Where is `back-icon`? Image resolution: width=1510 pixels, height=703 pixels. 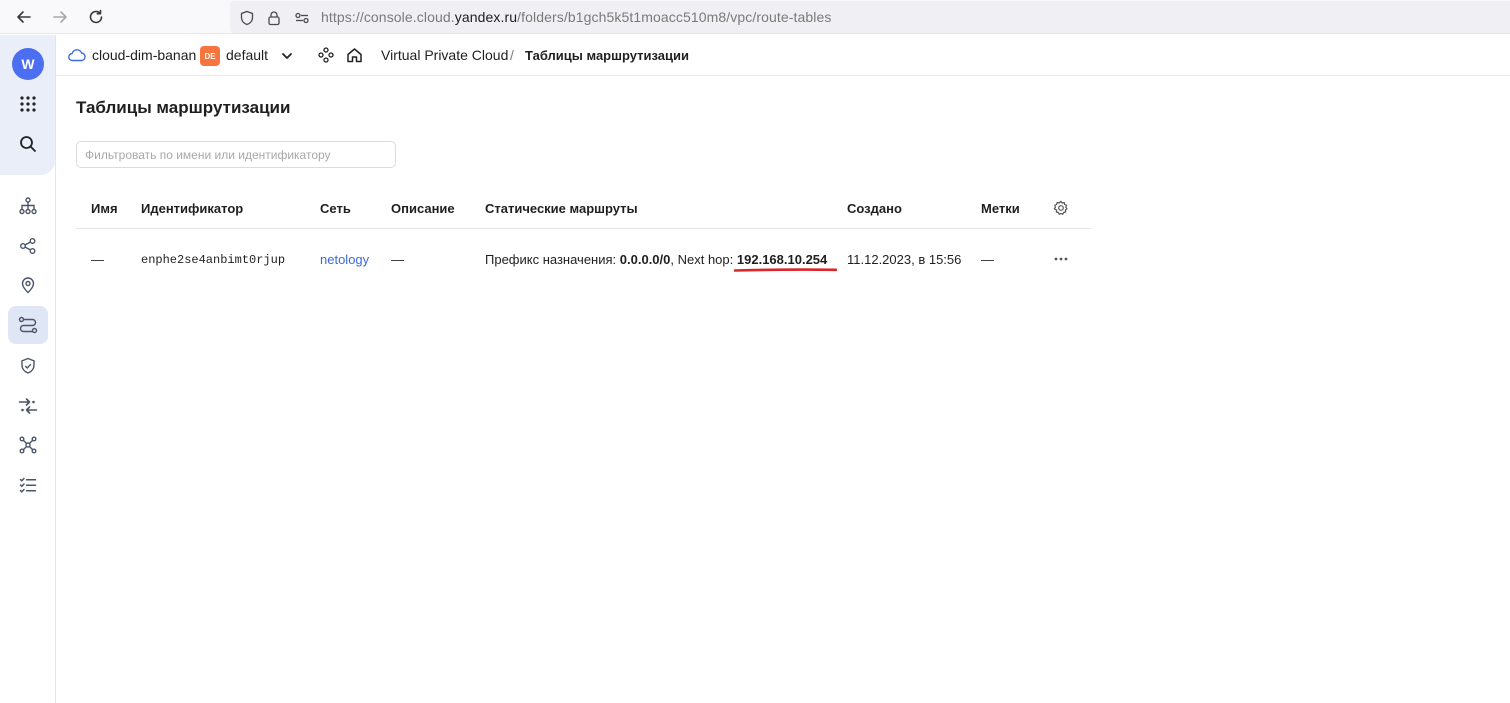 back-icon is located at coordinates (24, 17).